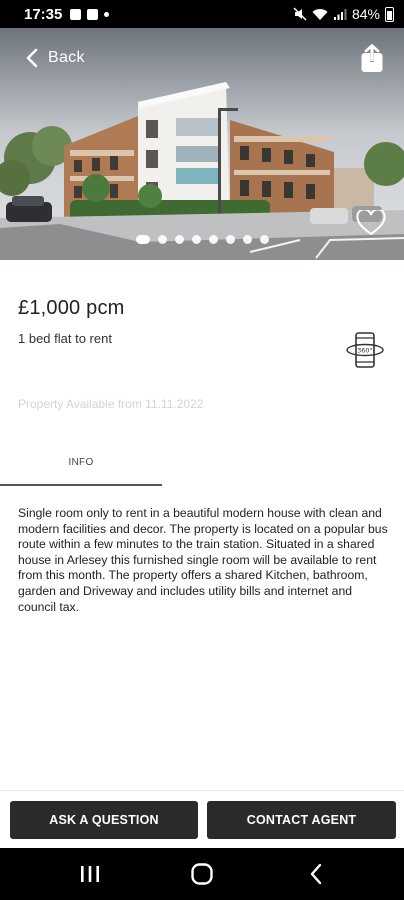 This screenshot has height=900, width=404. I want to click on back-label: Back, so click(66, 57).